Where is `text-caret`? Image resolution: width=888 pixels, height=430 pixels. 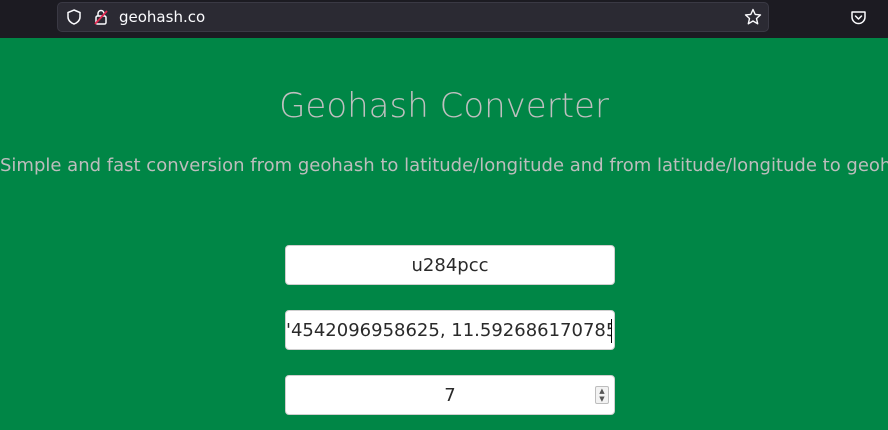
text-caret is located at coordinates (611, 331).